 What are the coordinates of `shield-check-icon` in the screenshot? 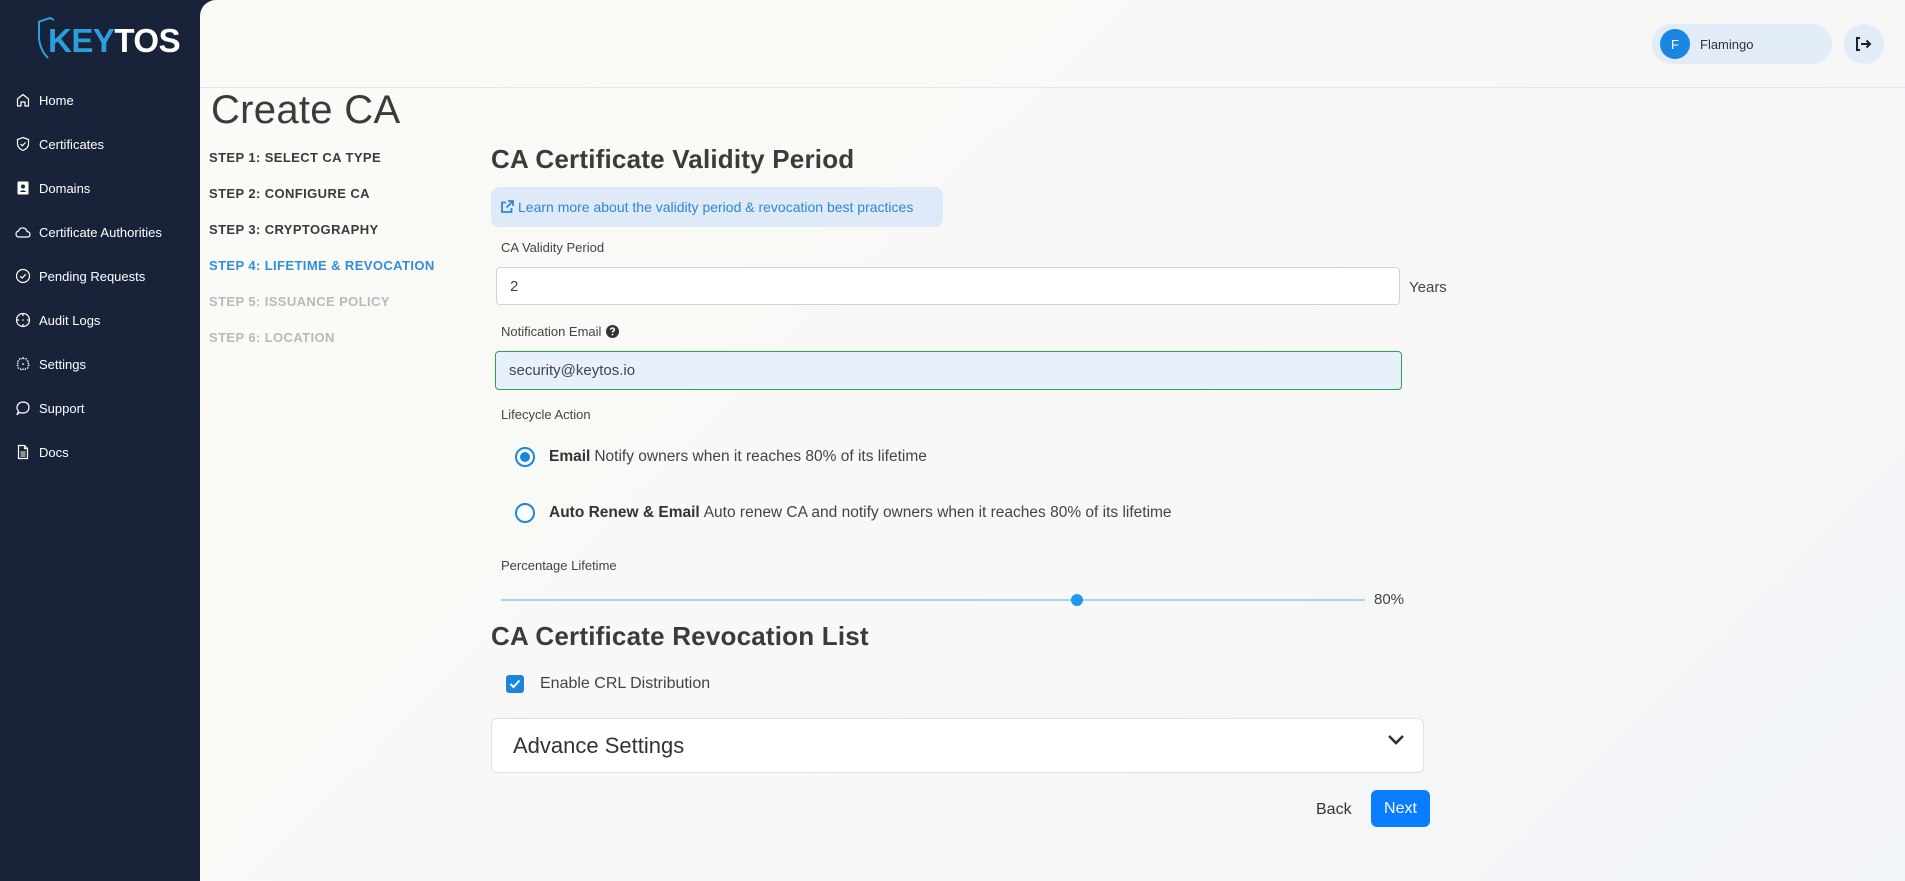 It's located at (23, 144).